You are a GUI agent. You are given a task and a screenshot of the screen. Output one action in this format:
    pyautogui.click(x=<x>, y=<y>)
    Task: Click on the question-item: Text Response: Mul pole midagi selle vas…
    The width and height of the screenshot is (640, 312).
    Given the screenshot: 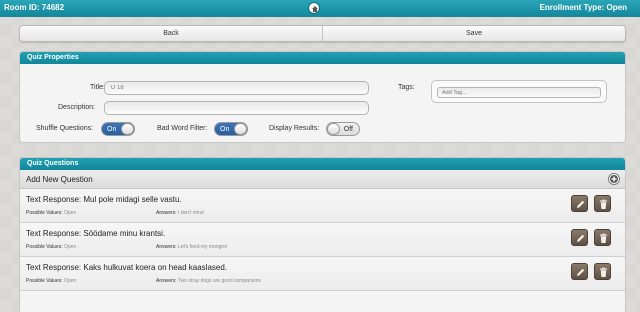 What is the action you would take?
    pyautogui.click(x=322, y=206)
    